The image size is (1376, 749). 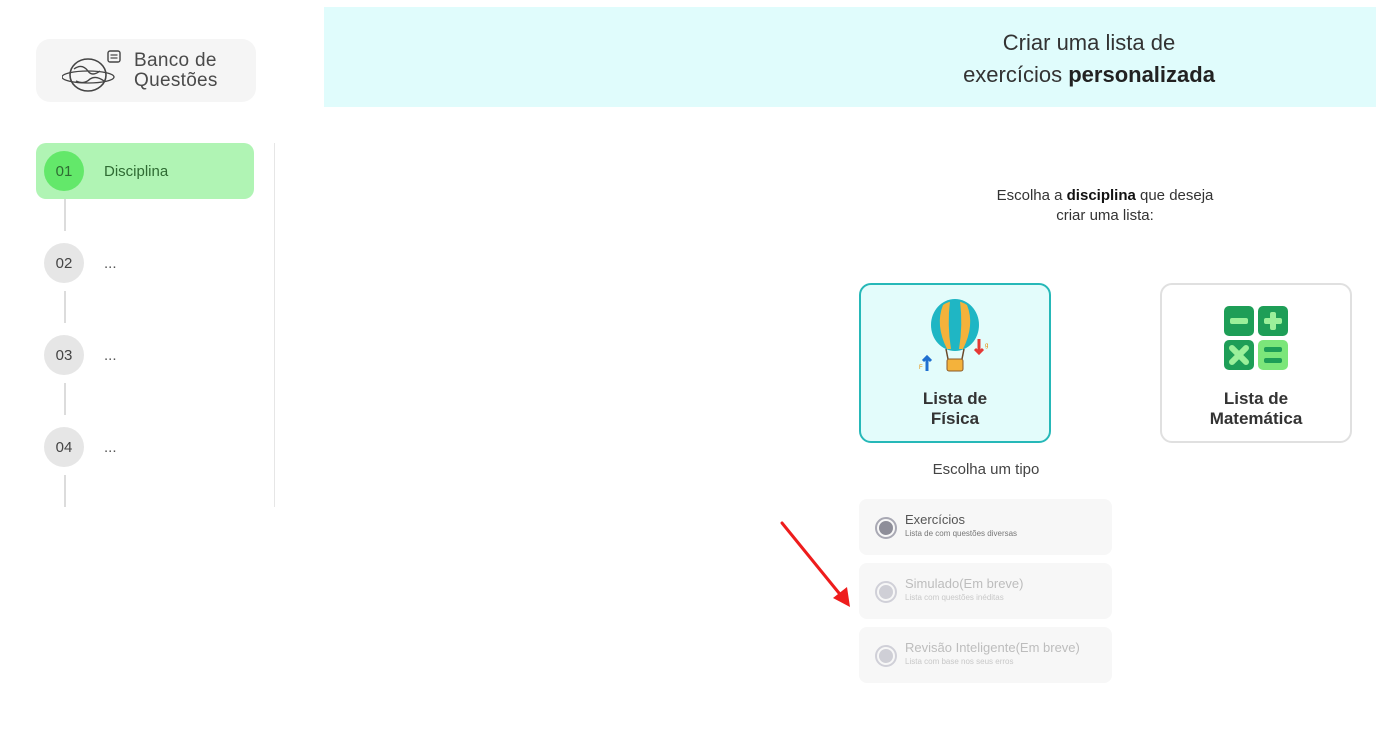 What do you see at coordinates (1089, 42) in the screenshot?
I see `title-line1: Criar uma lista de` at bounding box center [1089, 42].